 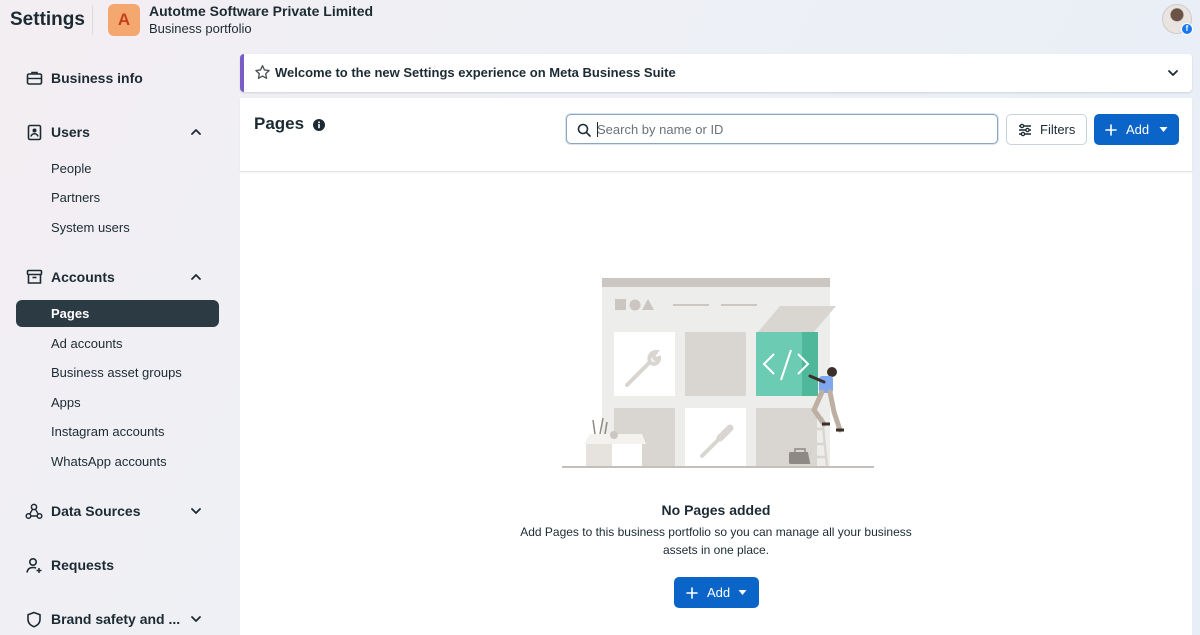 I want to click on sidebar-item-instagram-accounts: Instagram accounts, so click(x=117, y=431).